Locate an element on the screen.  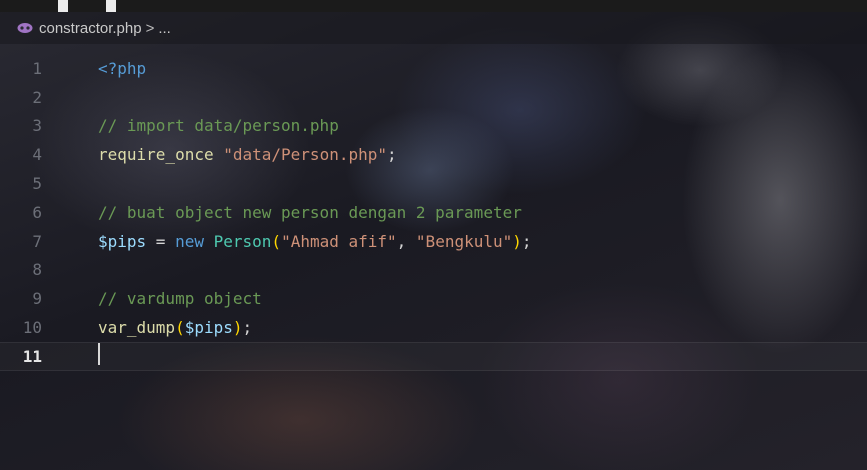
code-token: // vardump object is located at coordinates (180, 299).